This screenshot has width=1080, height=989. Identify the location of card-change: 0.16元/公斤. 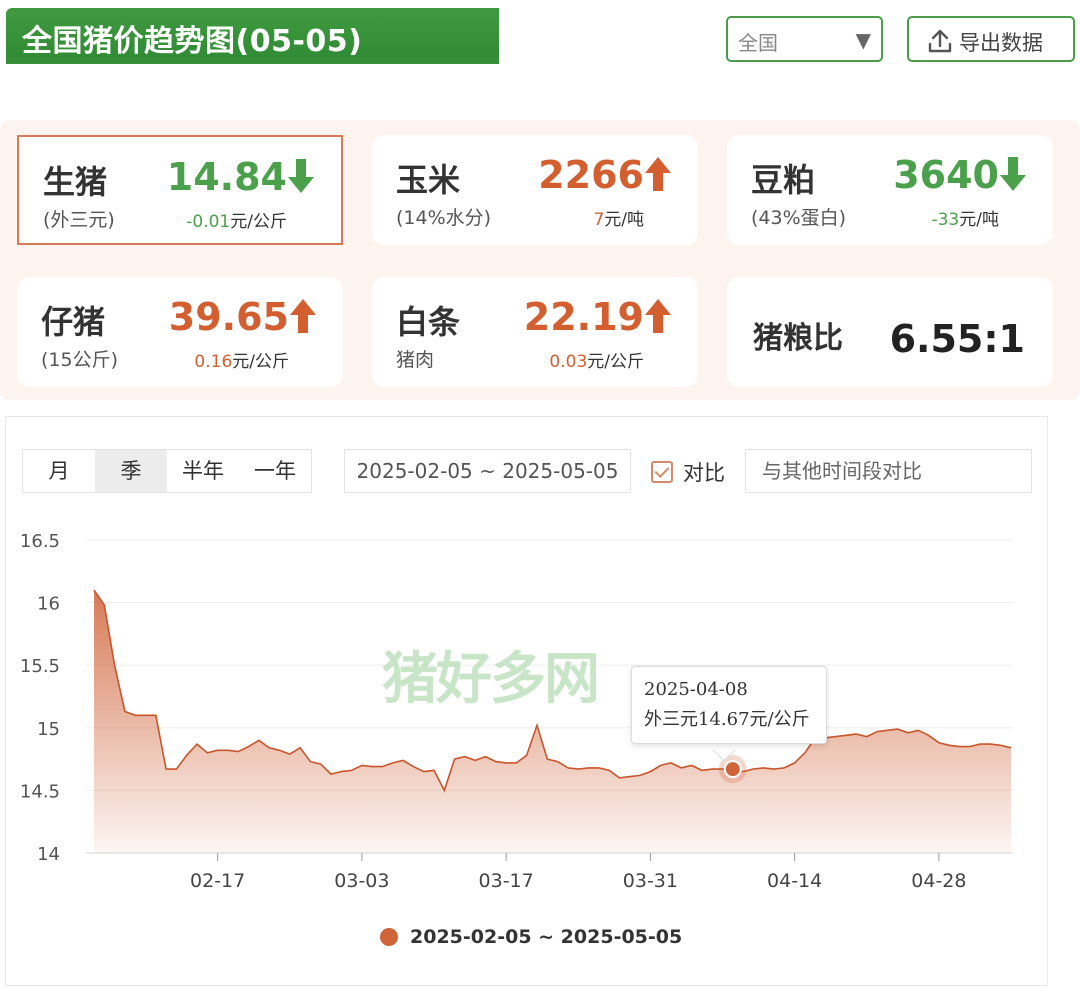
(241, 359).